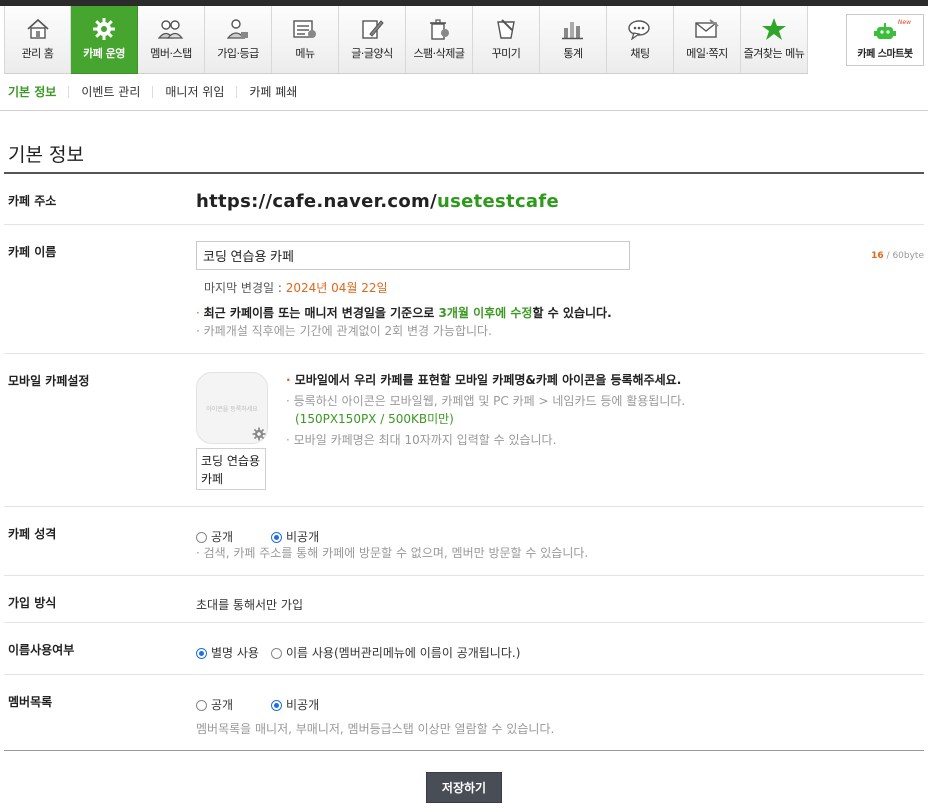 The image size is (928, 812). What do you see at coordinates (506, 29) in the screenshot?
I see `paint-icon` at bounding box center [506, 29].